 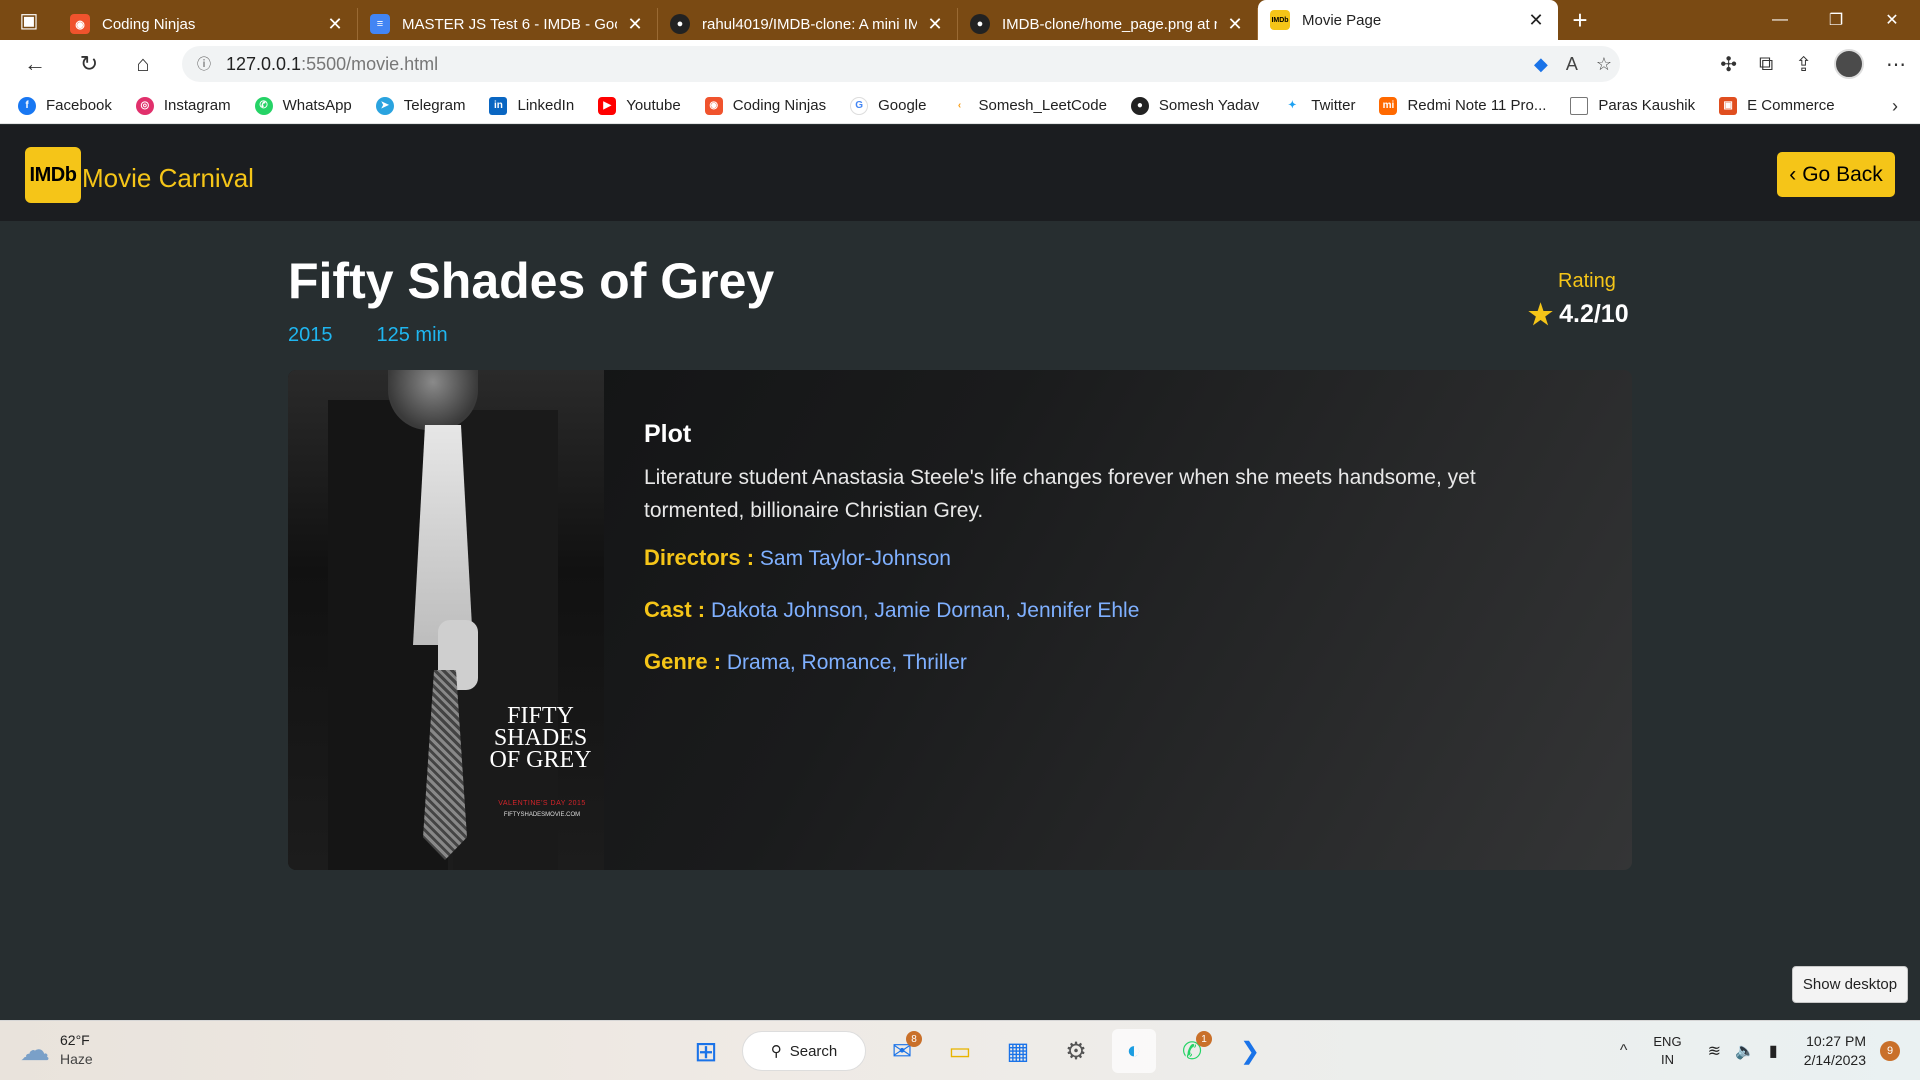 I want to click on go-back-button: ‹ Go Back, so click(x=1836, y=174).